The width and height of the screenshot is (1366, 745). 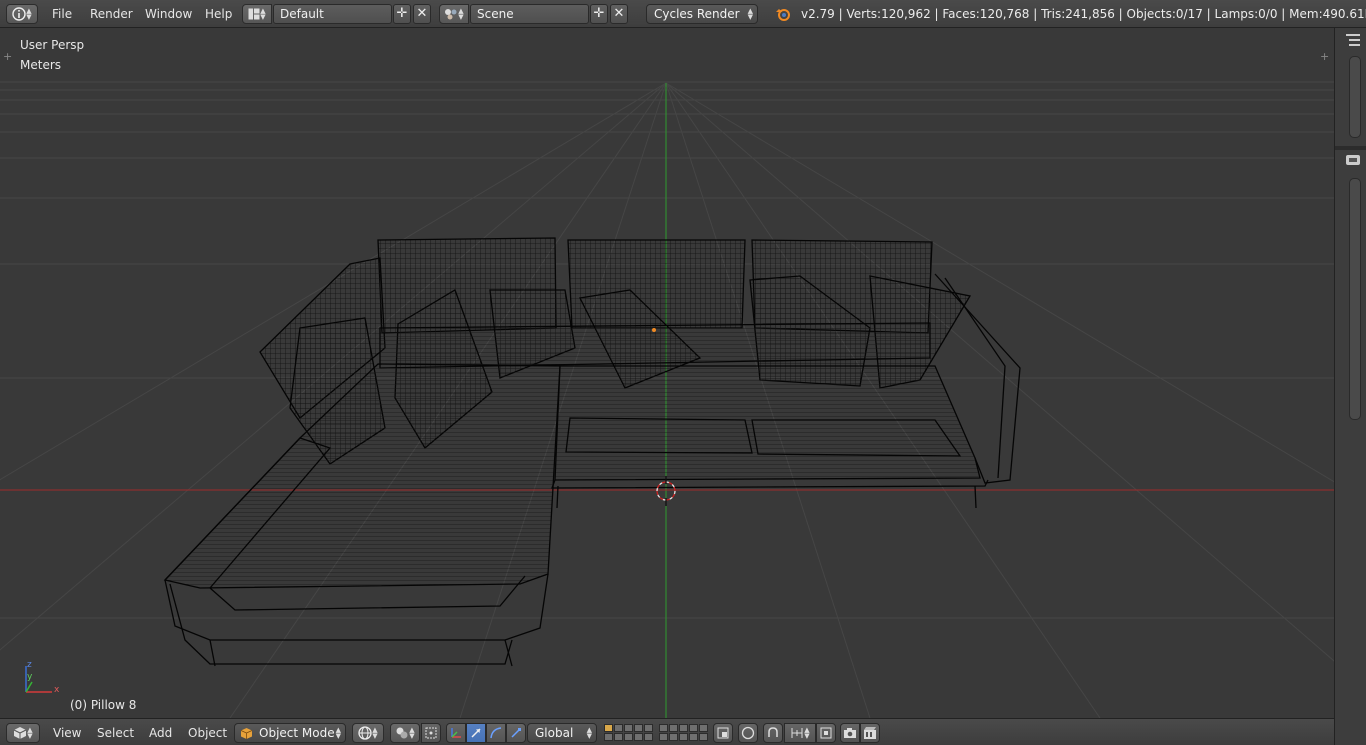 I want to click on render-icon, so click(x=870, y=733).